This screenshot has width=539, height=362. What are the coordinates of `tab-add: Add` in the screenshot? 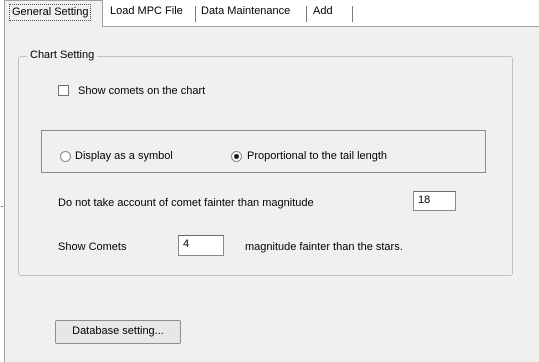 It's located at (325, 13).